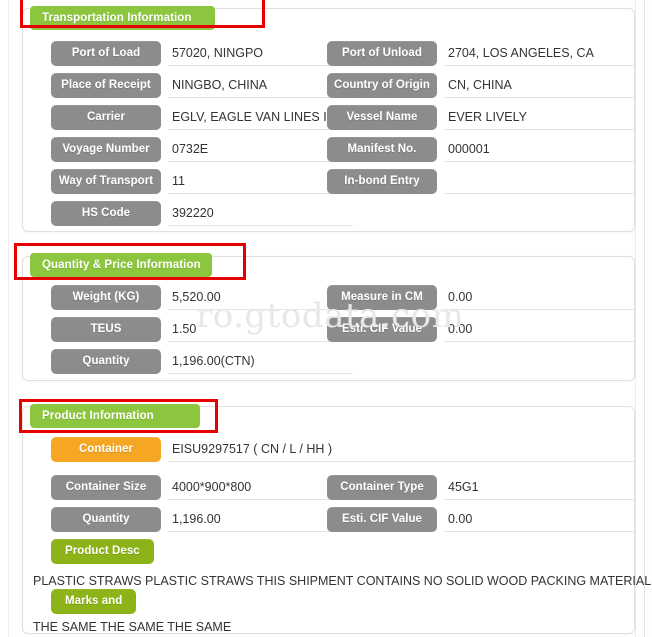  Describe the element at coordinates (382, 297) in the screenshot. I see `label-measure-in-cm: Measure in CM` at that location.